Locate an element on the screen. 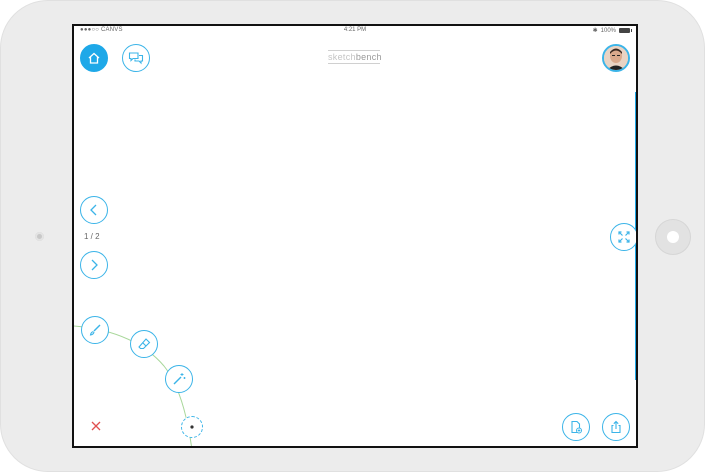  eraser-icon is located at coordinates (144, 344).